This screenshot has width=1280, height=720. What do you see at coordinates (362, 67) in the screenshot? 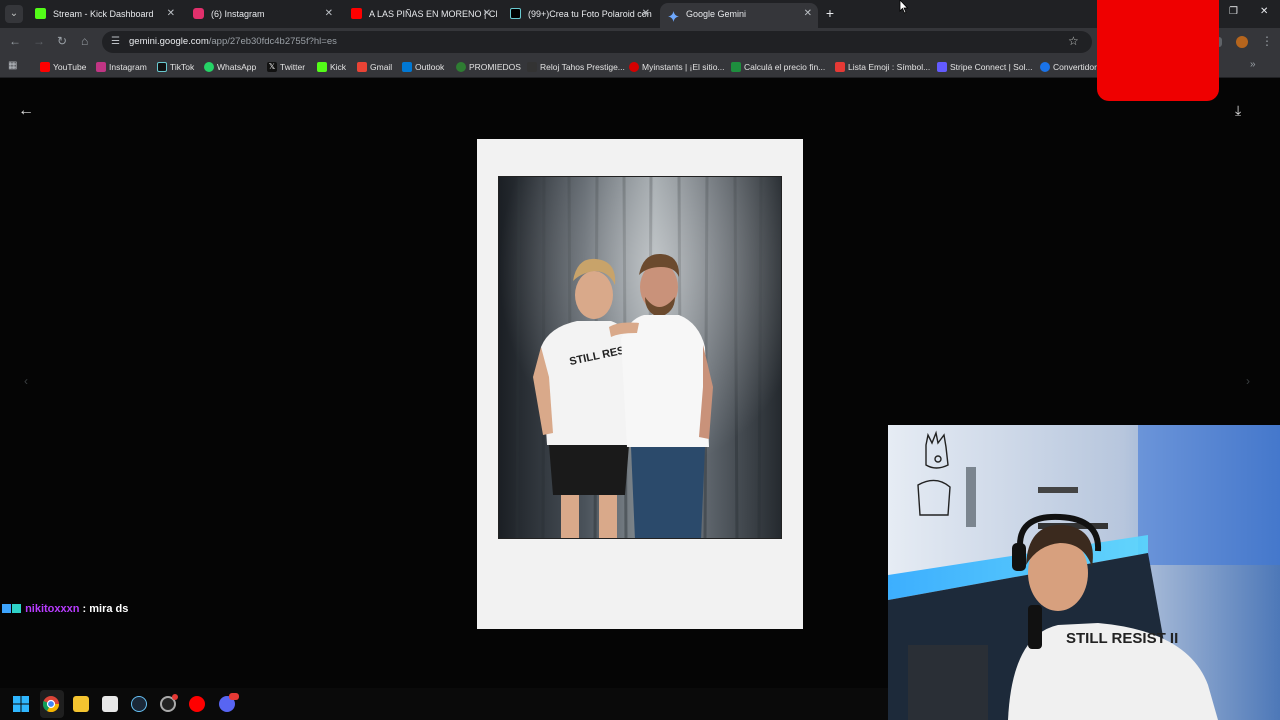
I see `gmail-icon` at bounding box center [362, 67].